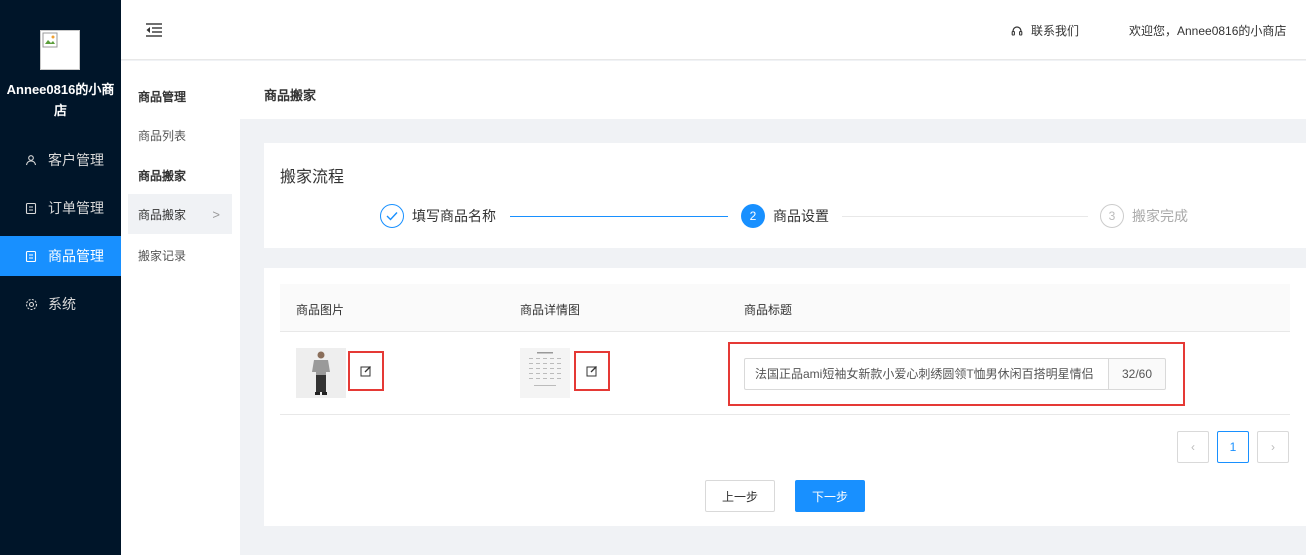  Describe the element at coordinates (830, 496) in the screenshot. I see `next-step-button: 下一步` at that location.